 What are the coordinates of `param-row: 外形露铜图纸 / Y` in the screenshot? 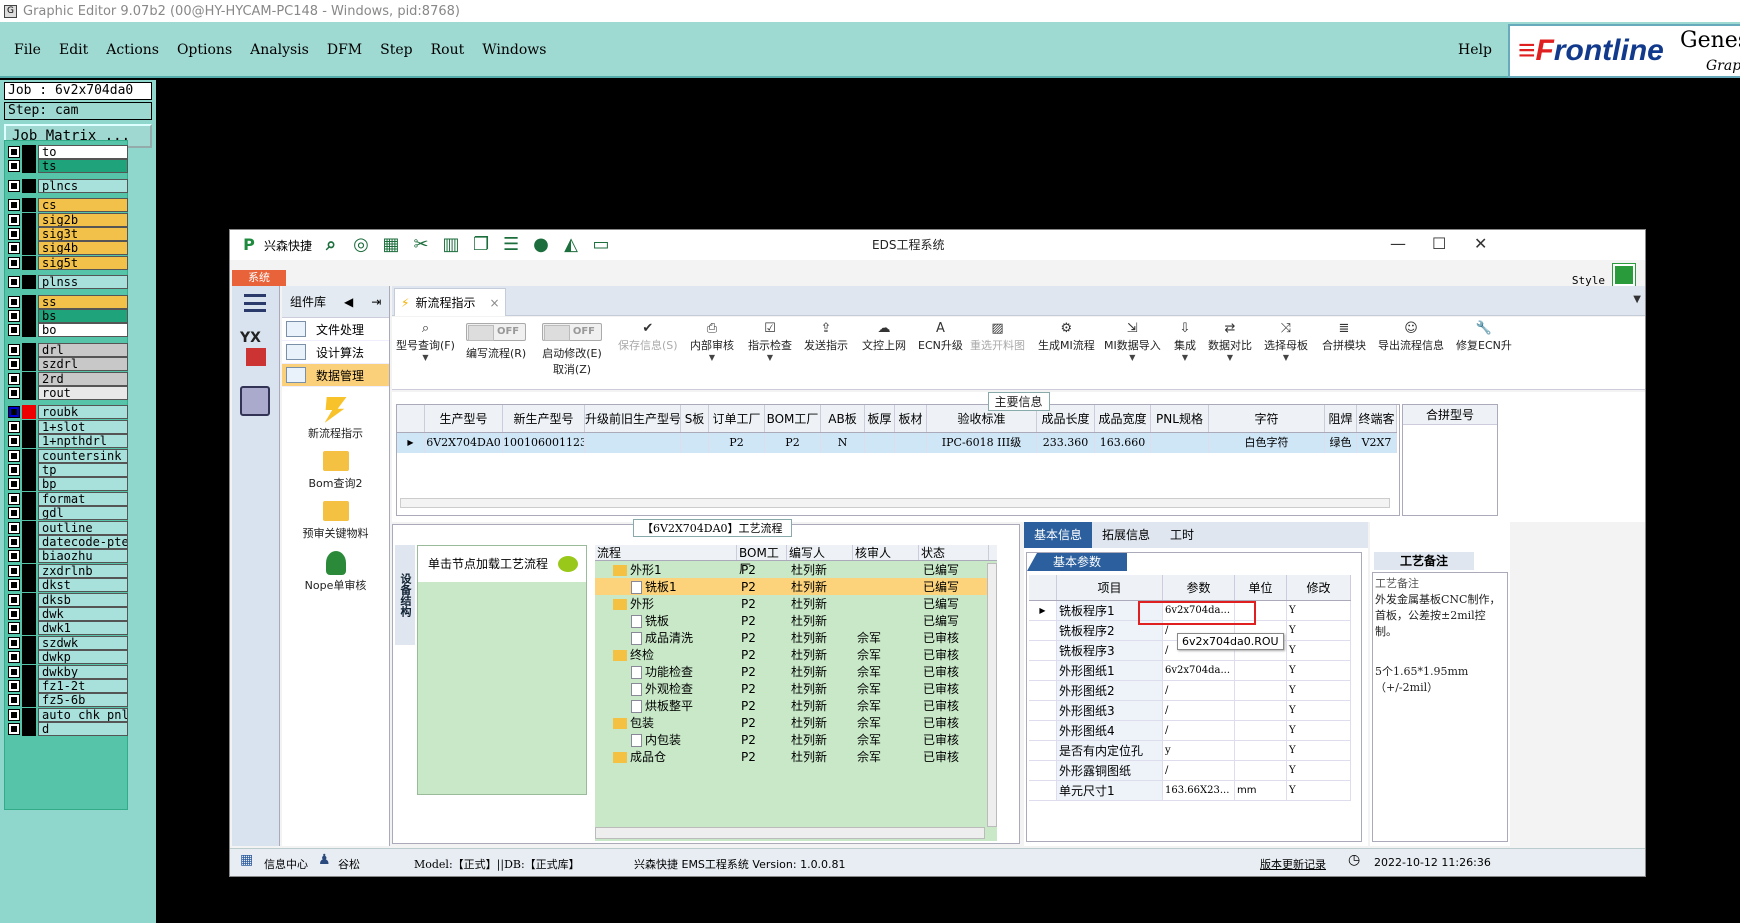 It's located at (1190, 771).